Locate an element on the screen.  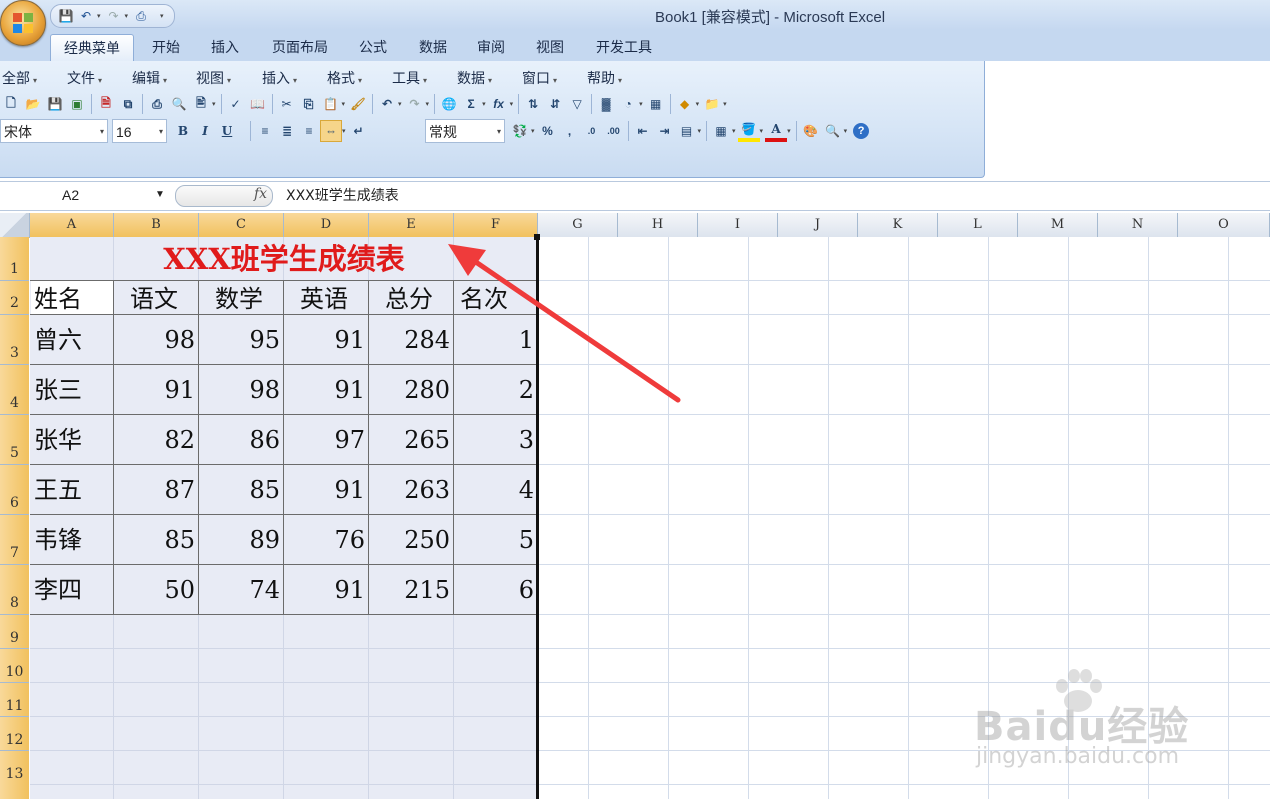
score-cell: 95 is located at coordinates (241, 340).